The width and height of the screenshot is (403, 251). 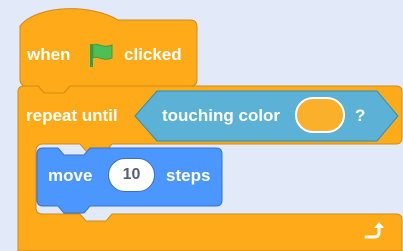 I want to click on touching-color-label: touching color, so click(x=221, y=115).